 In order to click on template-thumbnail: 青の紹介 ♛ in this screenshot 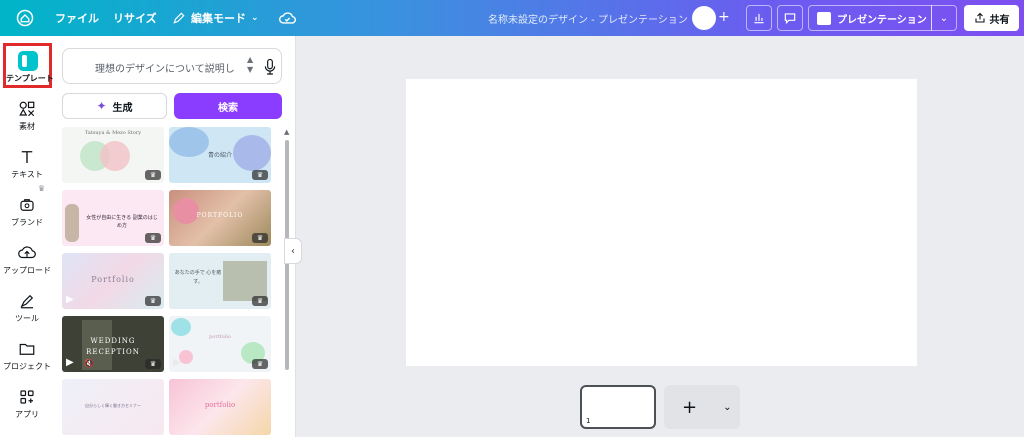, I will do `click(220, 155)`.